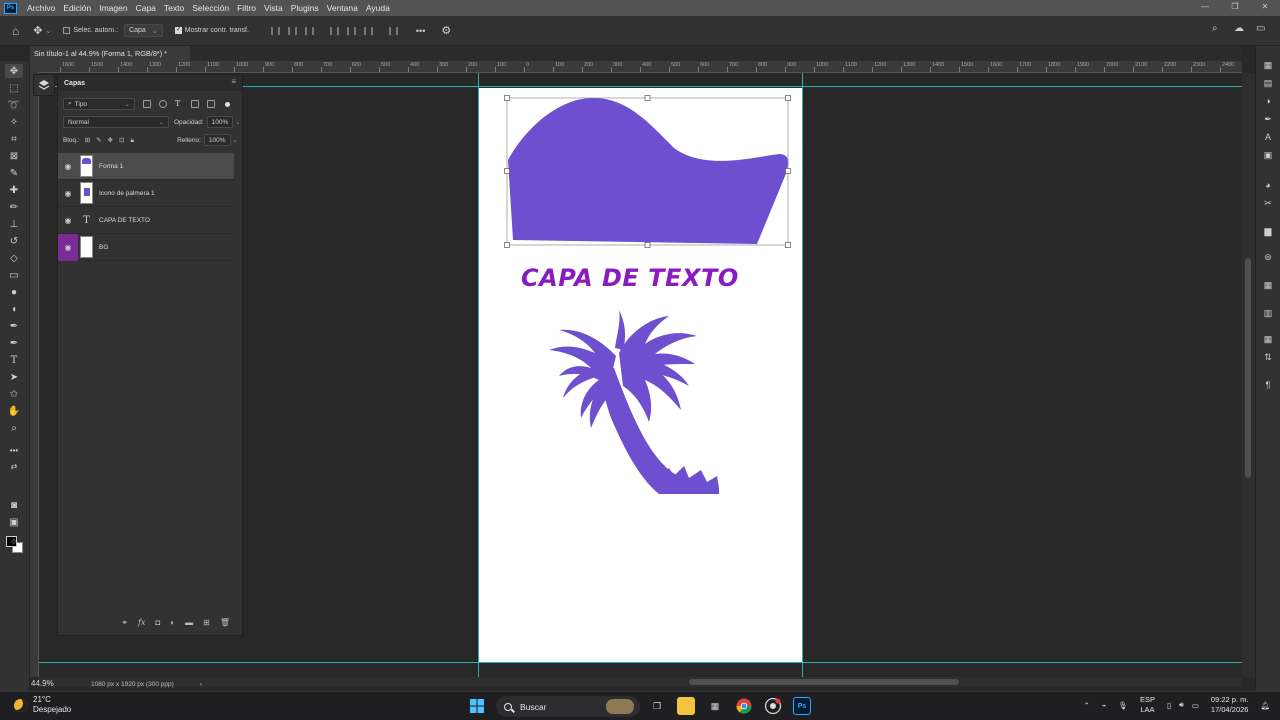 The height and width of the screenshot is (720, 1280). What do you see at coordinates (1104, 705) in the screenshot?
I see `network-off-icon: ⌁` at bounding box center [1104, 705].